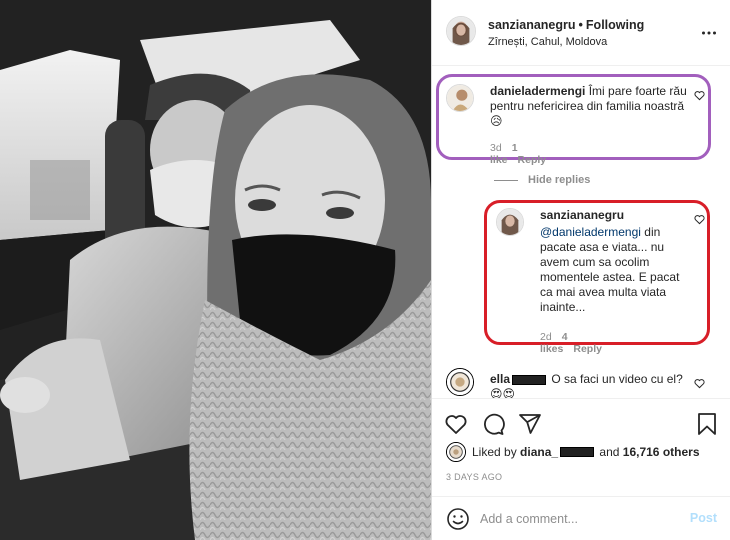 Image resolution: width=730 pixels, height=540 pixels. What do you see at coordinates (610, 215) in the screenshot?
I see `reply-username: sanziananegru` at bounding box center [610, 215].